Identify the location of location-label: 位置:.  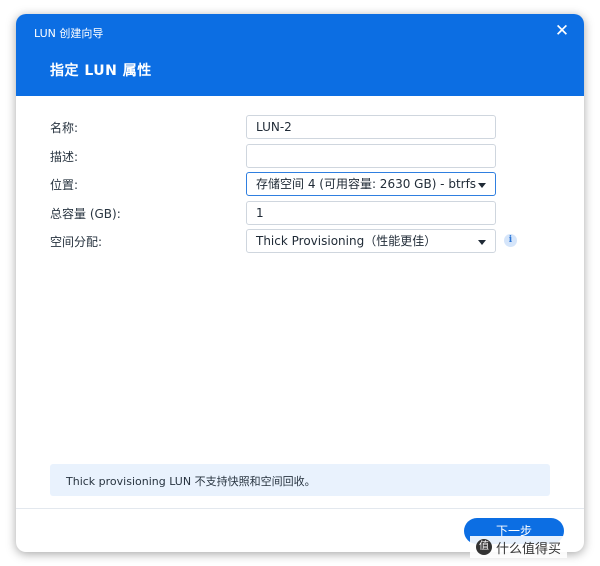
(64, 185).